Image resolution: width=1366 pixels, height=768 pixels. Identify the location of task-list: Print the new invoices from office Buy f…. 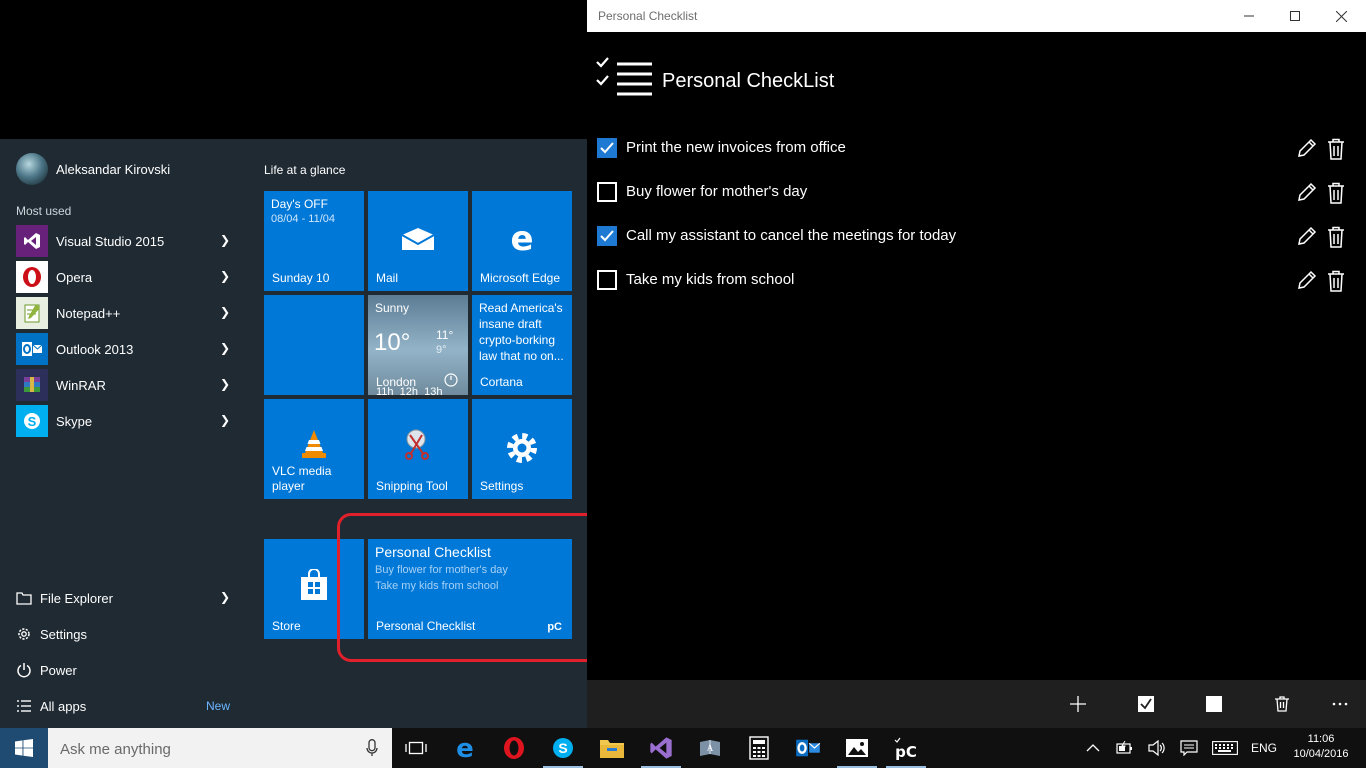
(976, 216).